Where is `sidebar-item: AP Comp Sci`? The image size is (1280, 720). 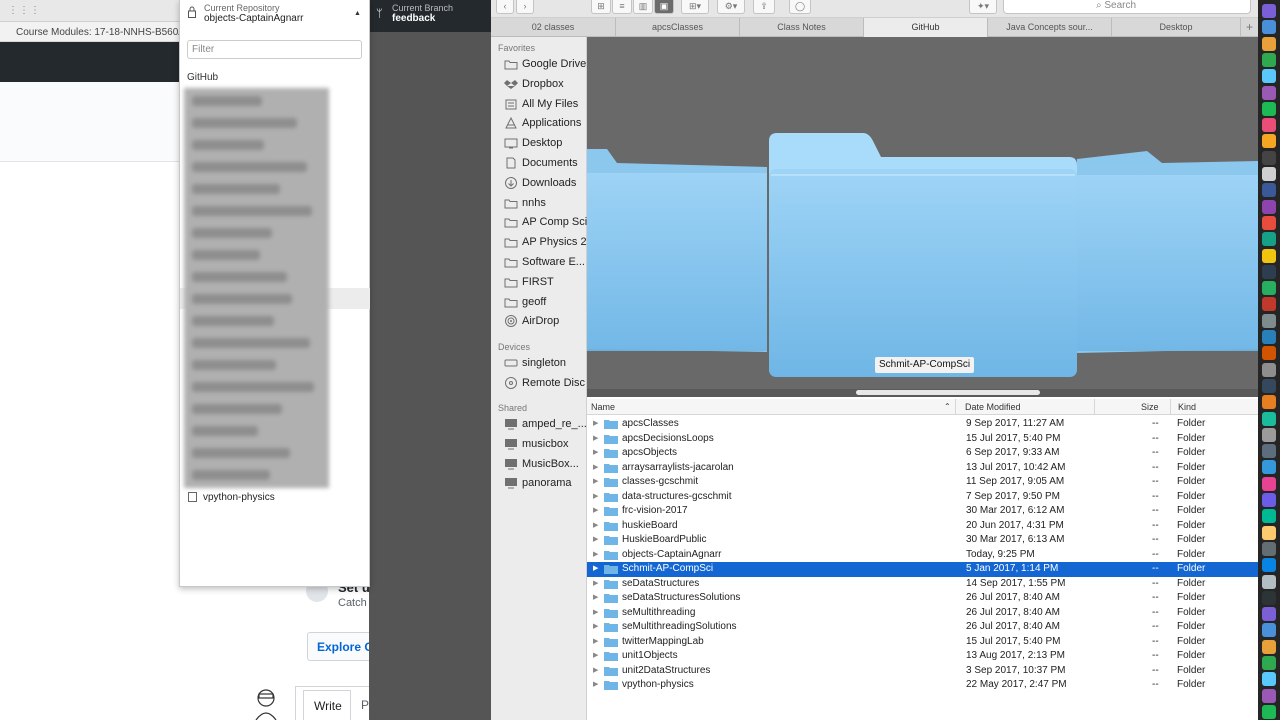
sidebar-item: AP Comp Sci is located at coordinates (539, 222).